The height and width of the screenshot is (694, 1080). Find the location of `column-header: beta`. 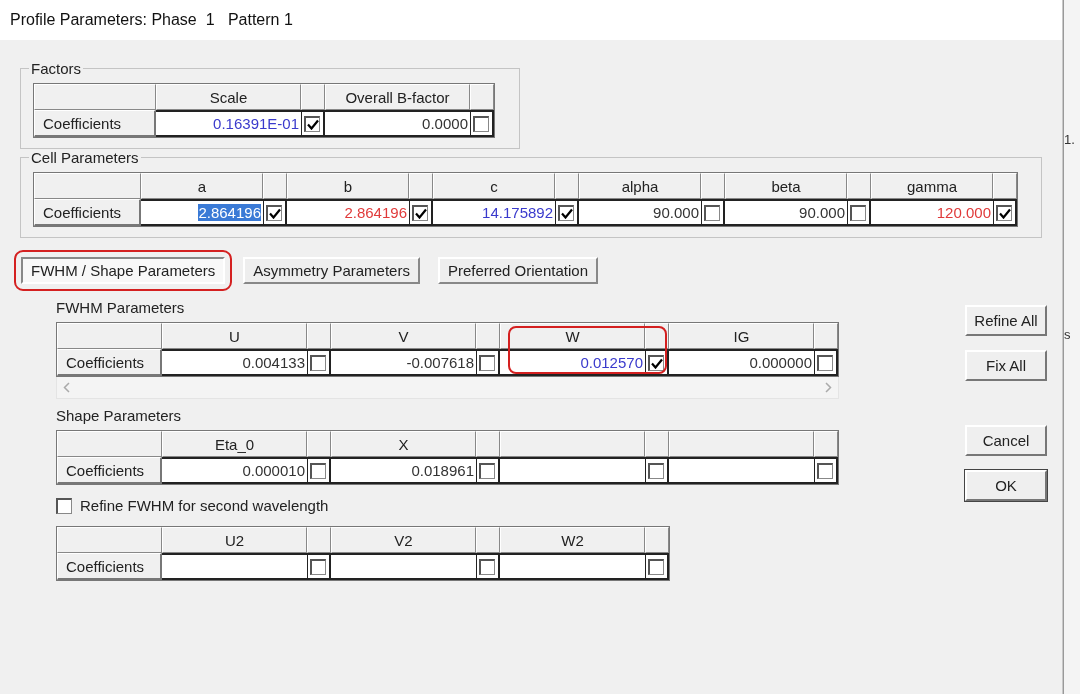

column-header: beta is located at coordinates (786, 186).